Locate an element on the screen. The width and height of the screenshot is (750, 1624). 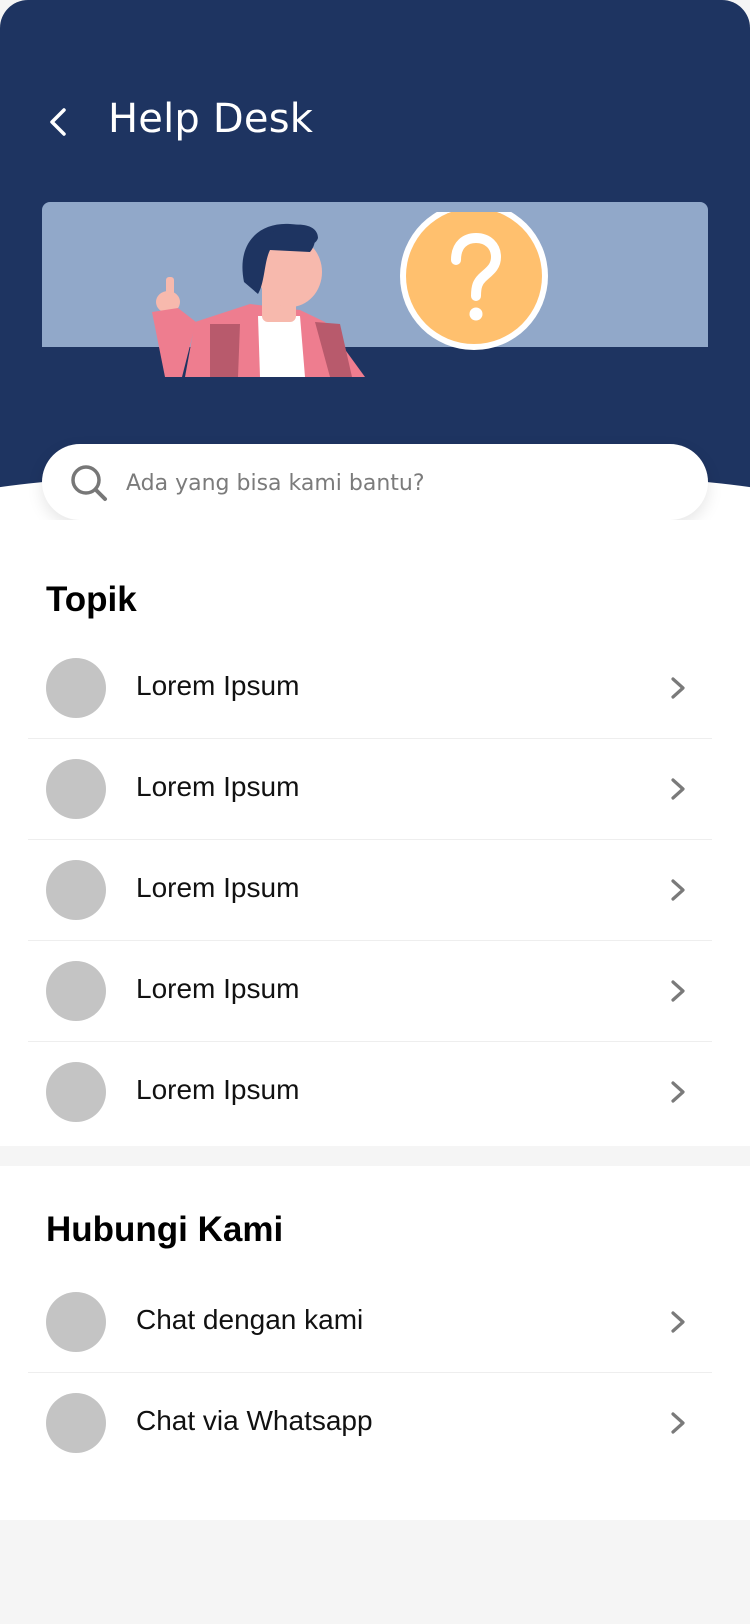
back-button is located at coordinates (58, 122).